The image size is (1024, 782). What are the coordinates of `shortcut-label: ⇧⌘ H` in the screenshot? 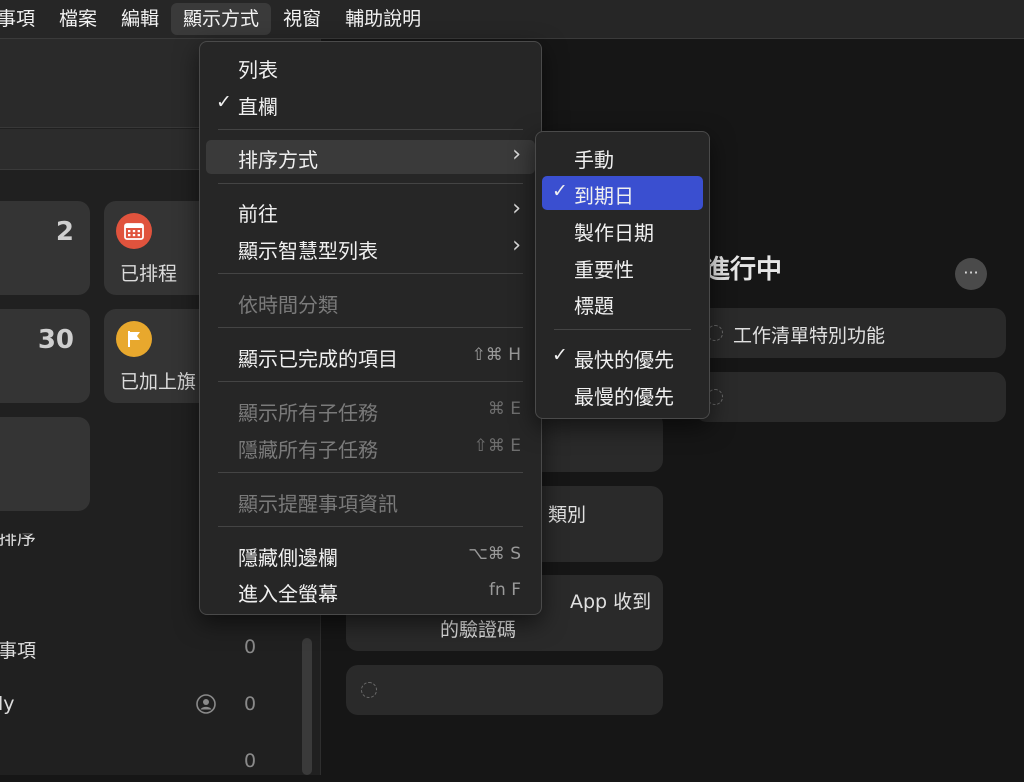 It's located at (496, 355).